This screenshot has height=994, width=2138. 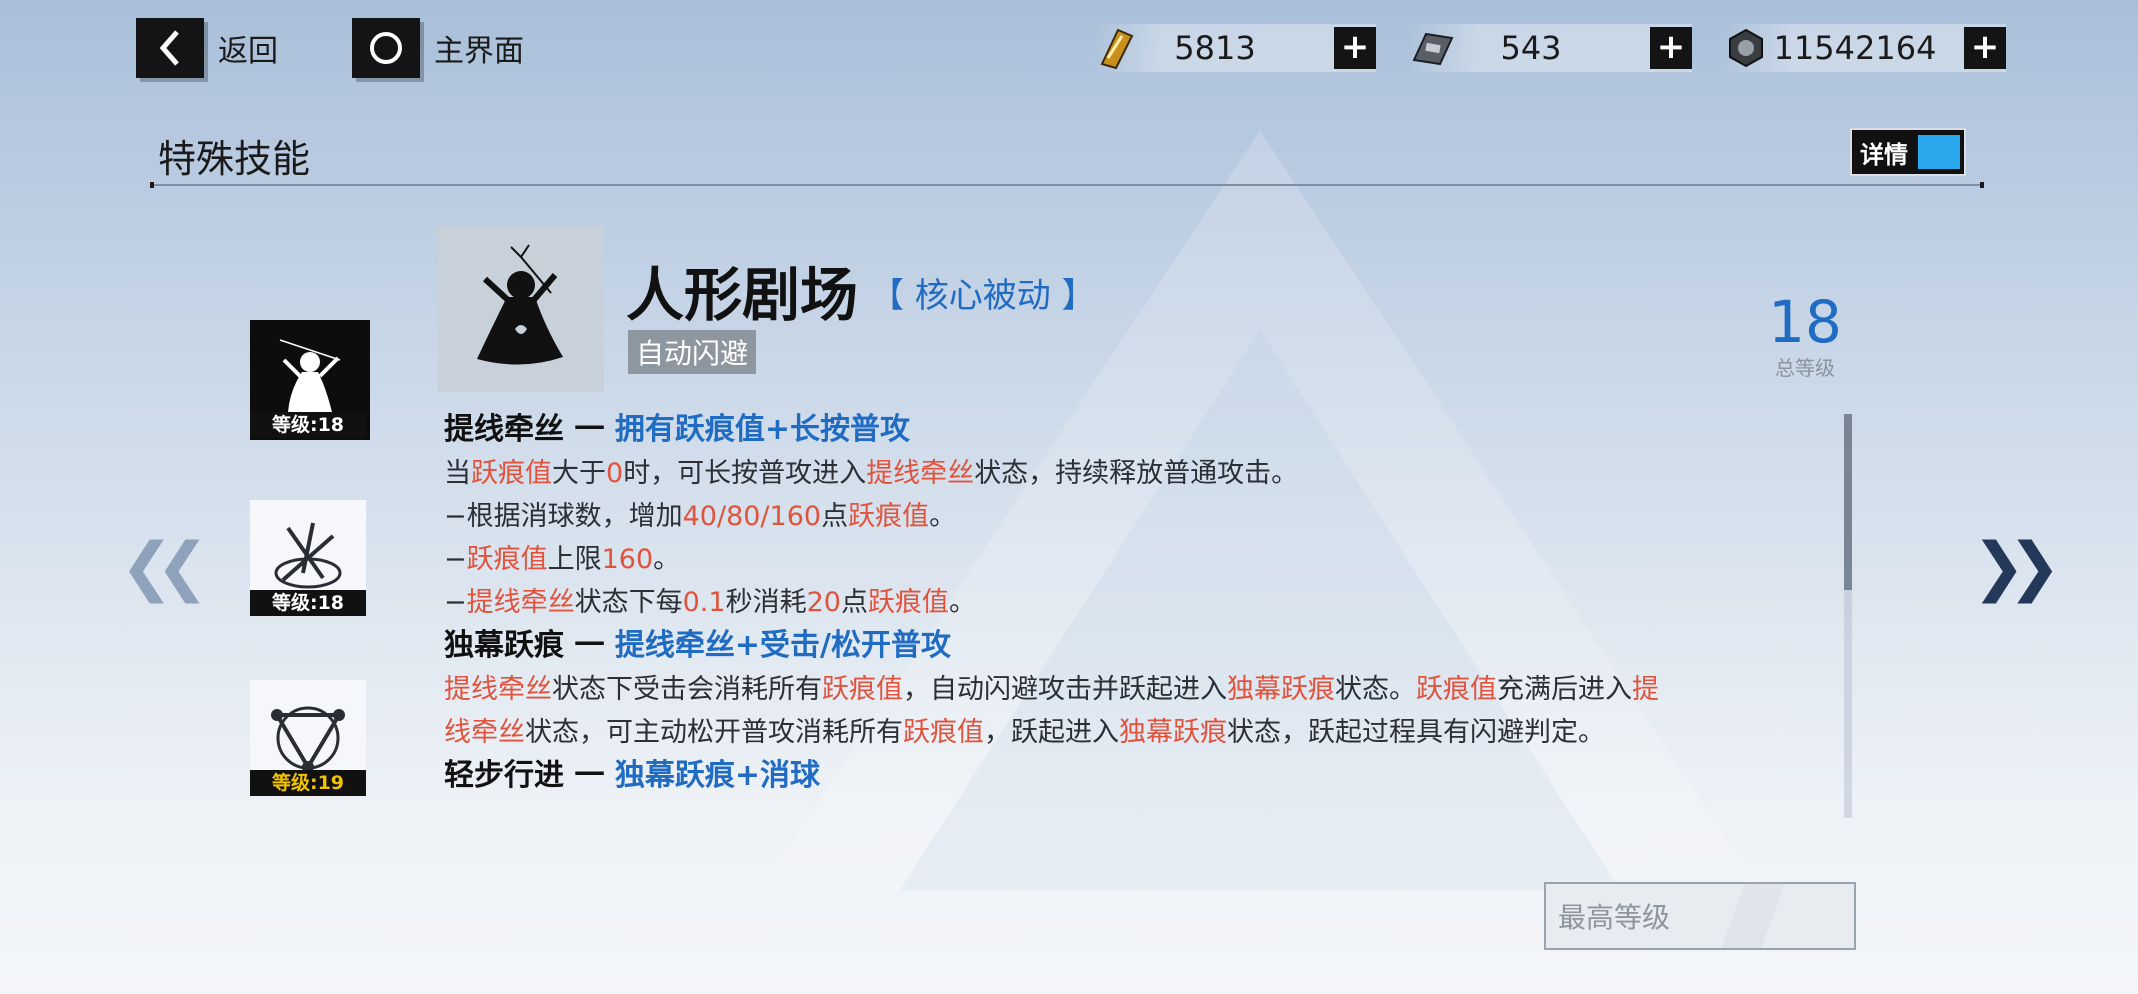 I want to click on description-text: 状态，可主动松开普攻消耗所有, so click(x=714, y=732).